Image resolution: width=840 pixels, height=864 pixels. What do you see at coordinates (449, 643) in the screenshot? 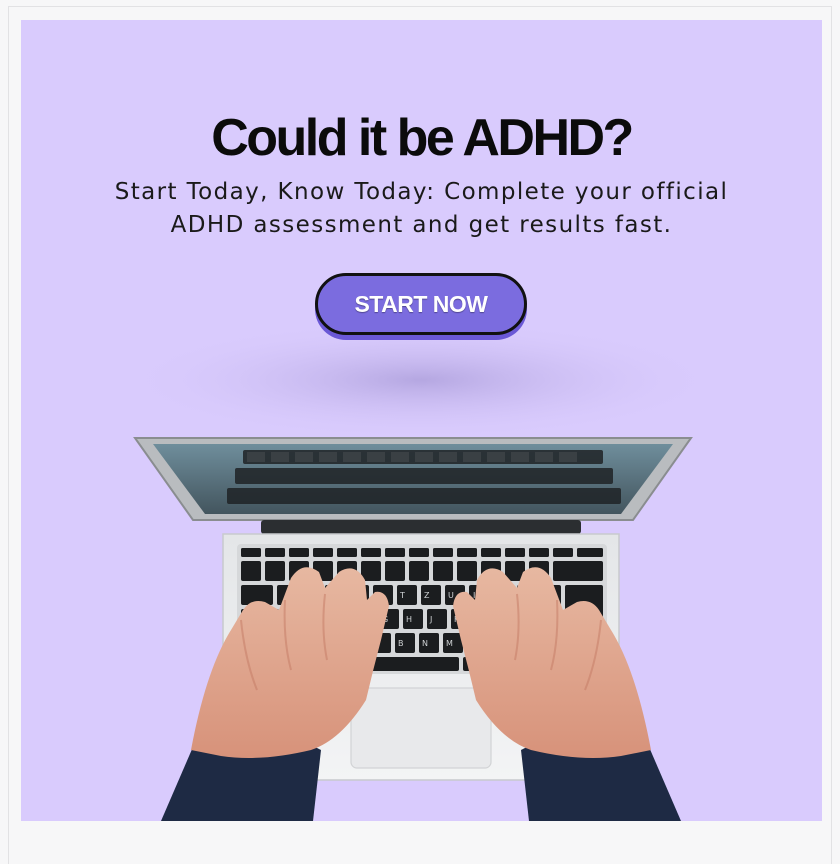
I see `svg-text: M` at bounding box center [449, 643].